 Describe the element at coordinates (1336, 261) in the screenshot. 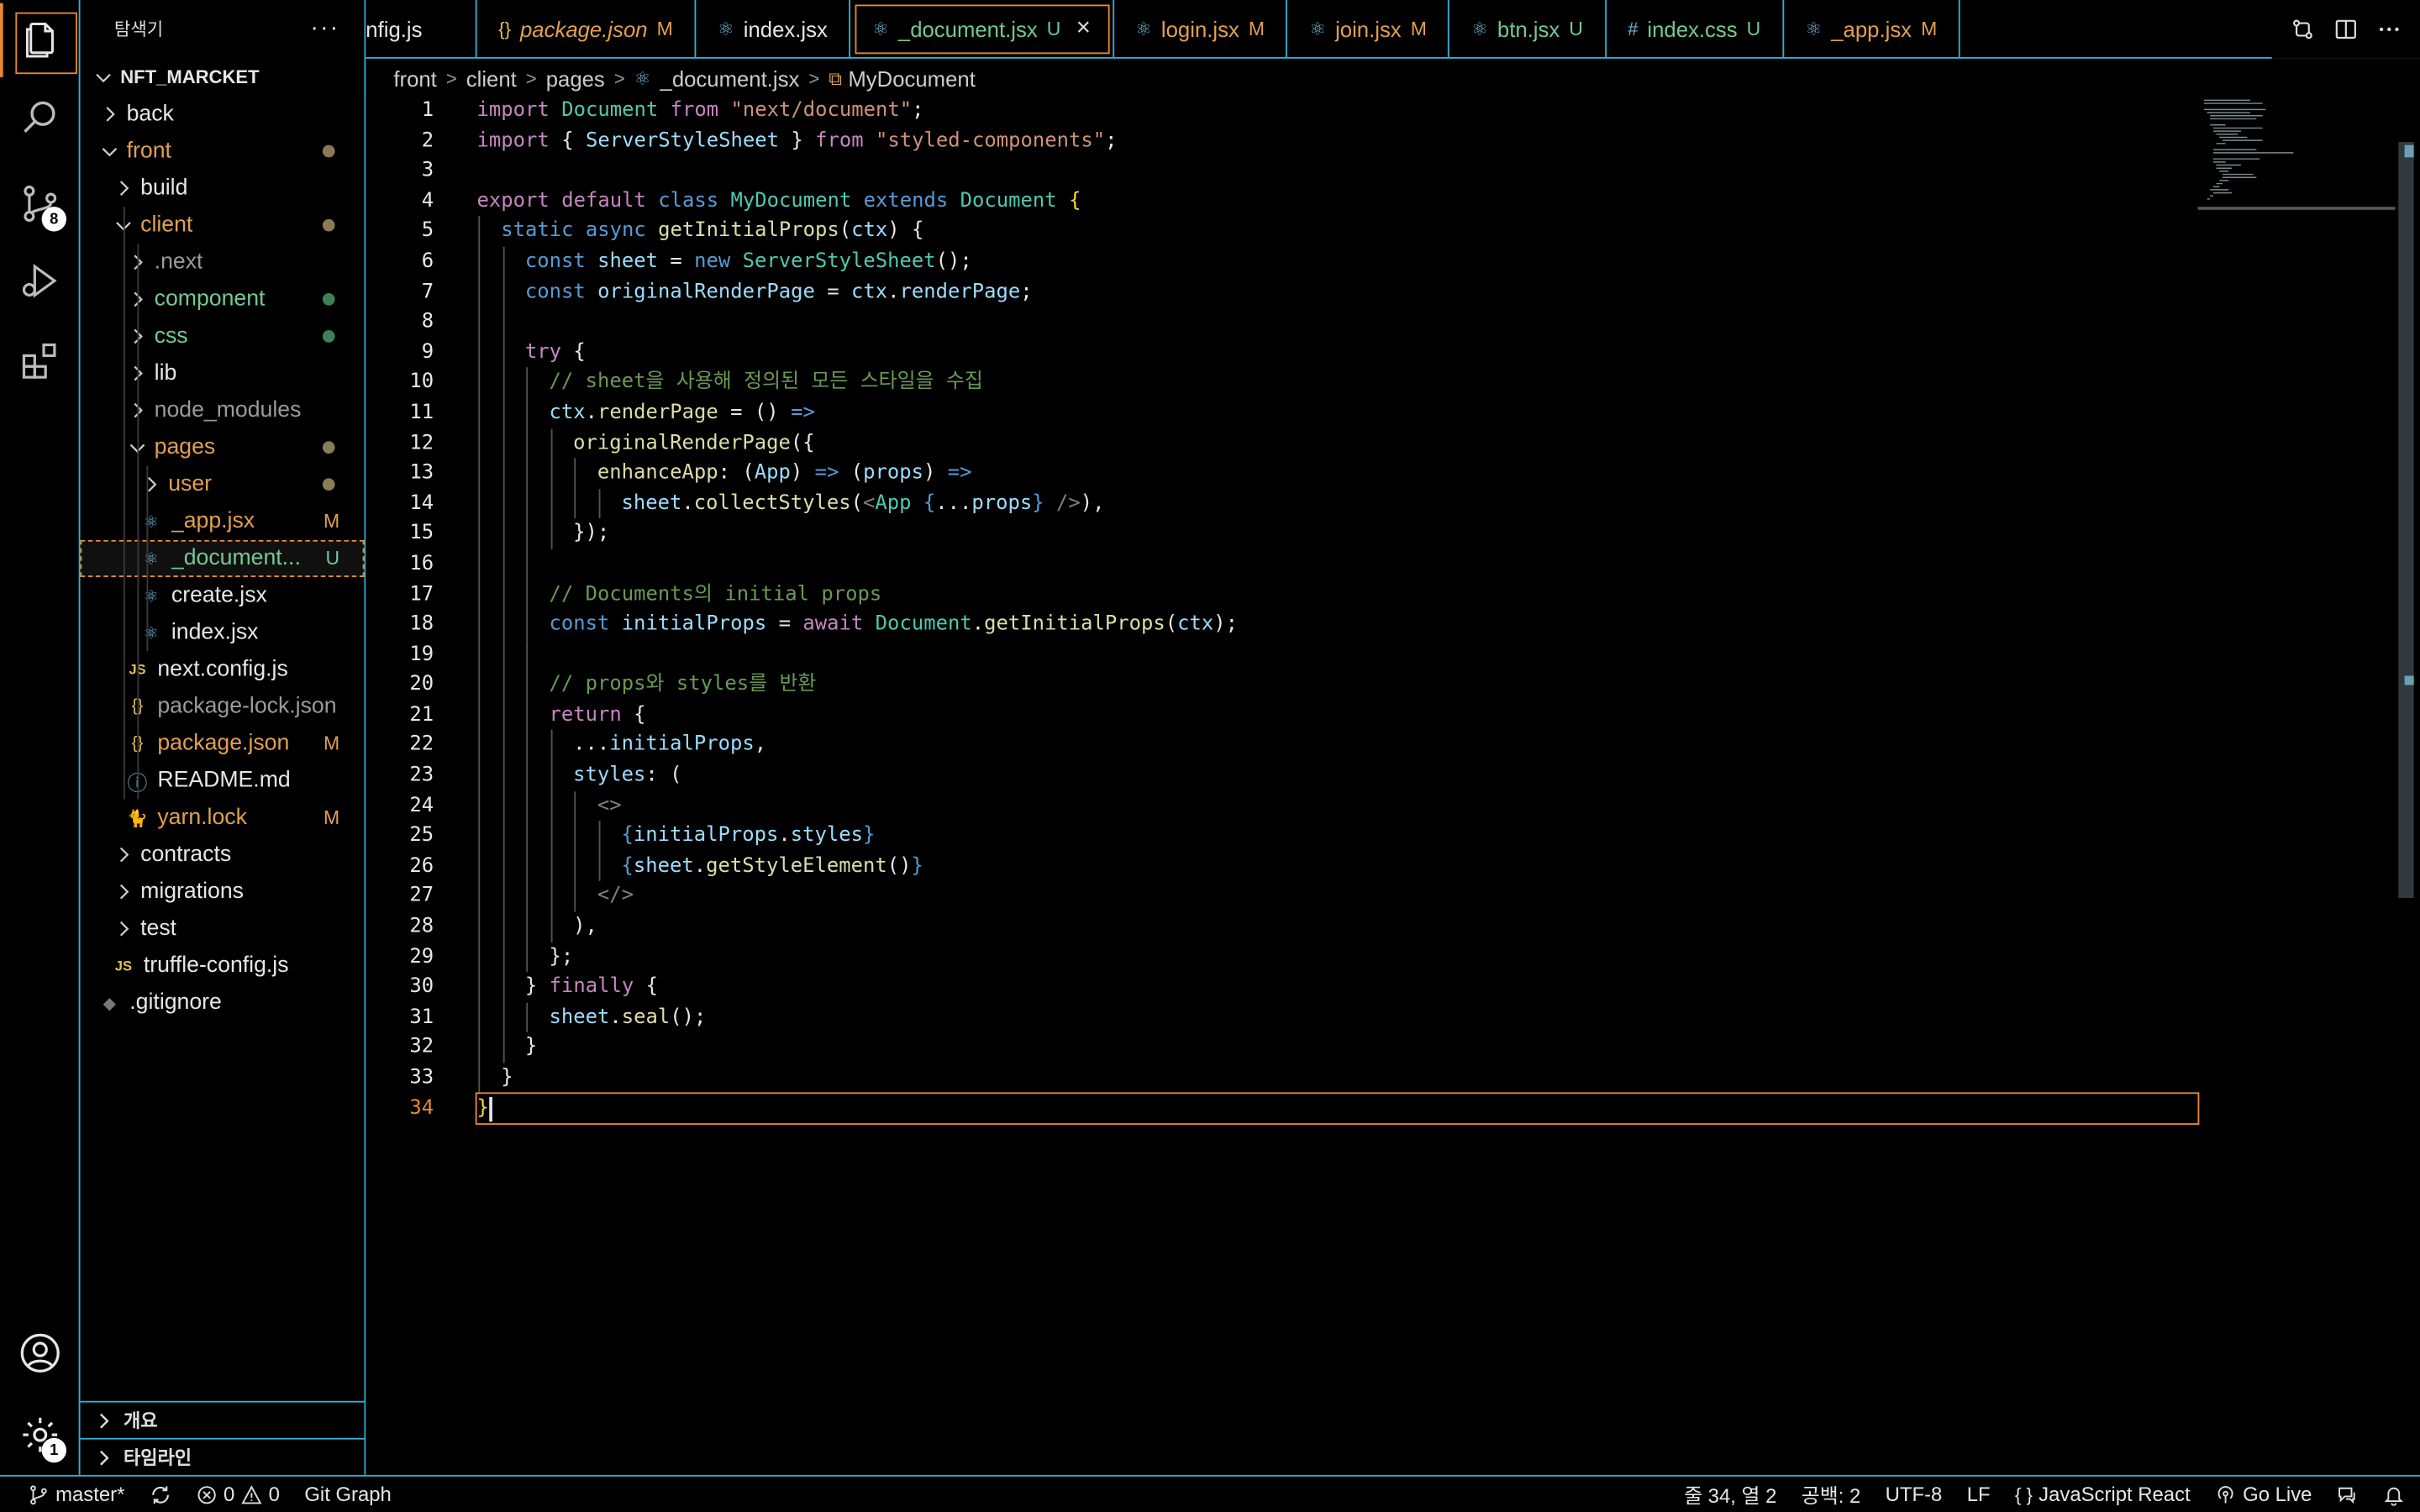

I see `code-line: const sheet = new ServerStyleSheet();` at that location.